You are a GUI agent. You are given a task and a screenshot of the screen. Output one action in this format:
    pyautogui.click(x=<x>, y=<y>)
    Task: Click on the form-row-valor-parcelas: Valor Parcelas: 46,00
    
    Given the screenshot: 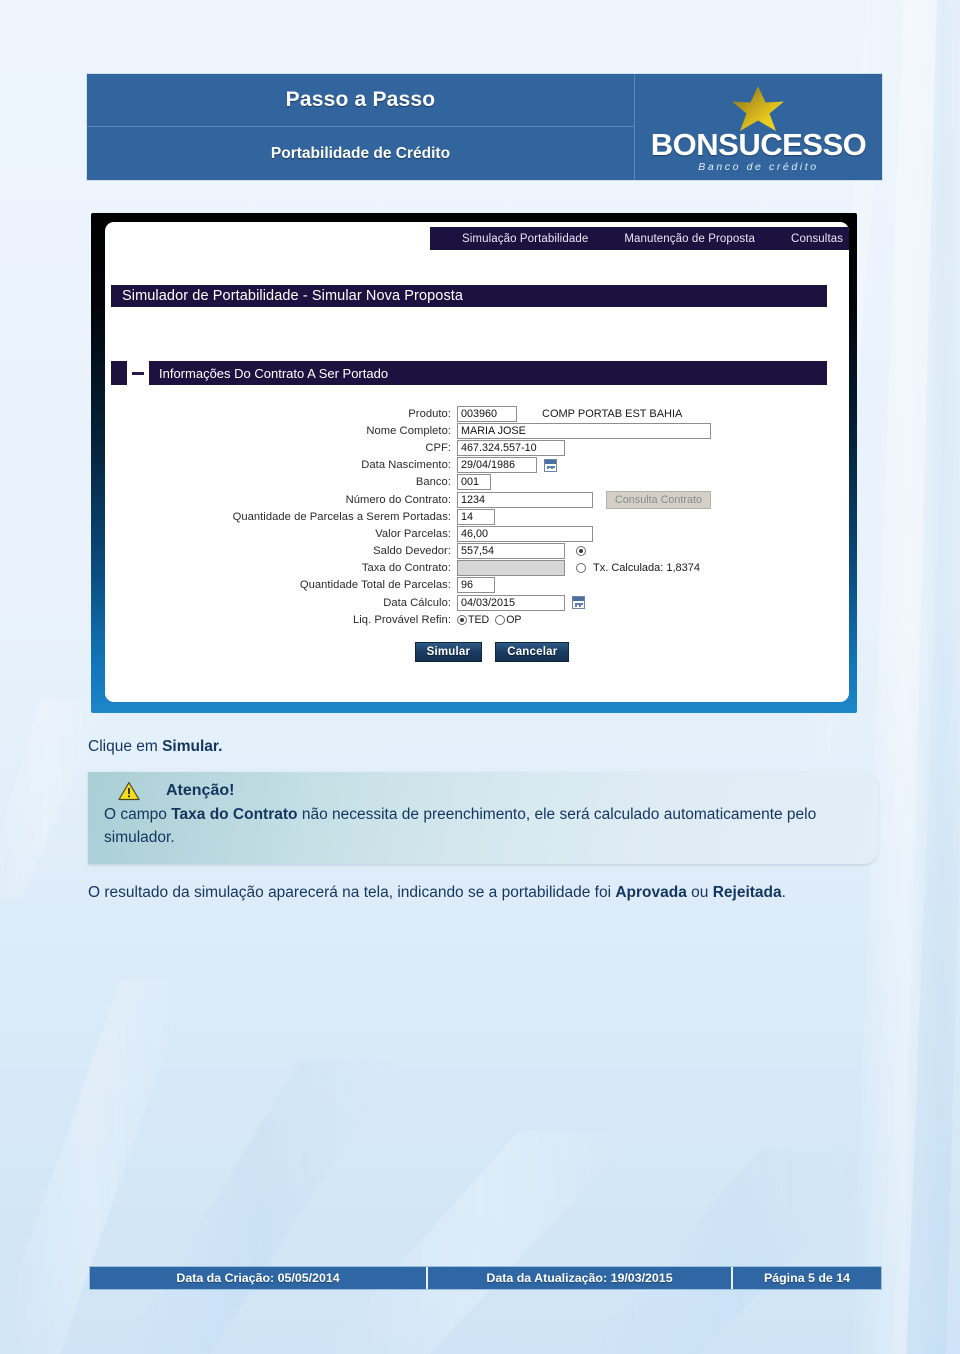 What is the action you would take?
    pyautogui.click(x=477, y=533)
    